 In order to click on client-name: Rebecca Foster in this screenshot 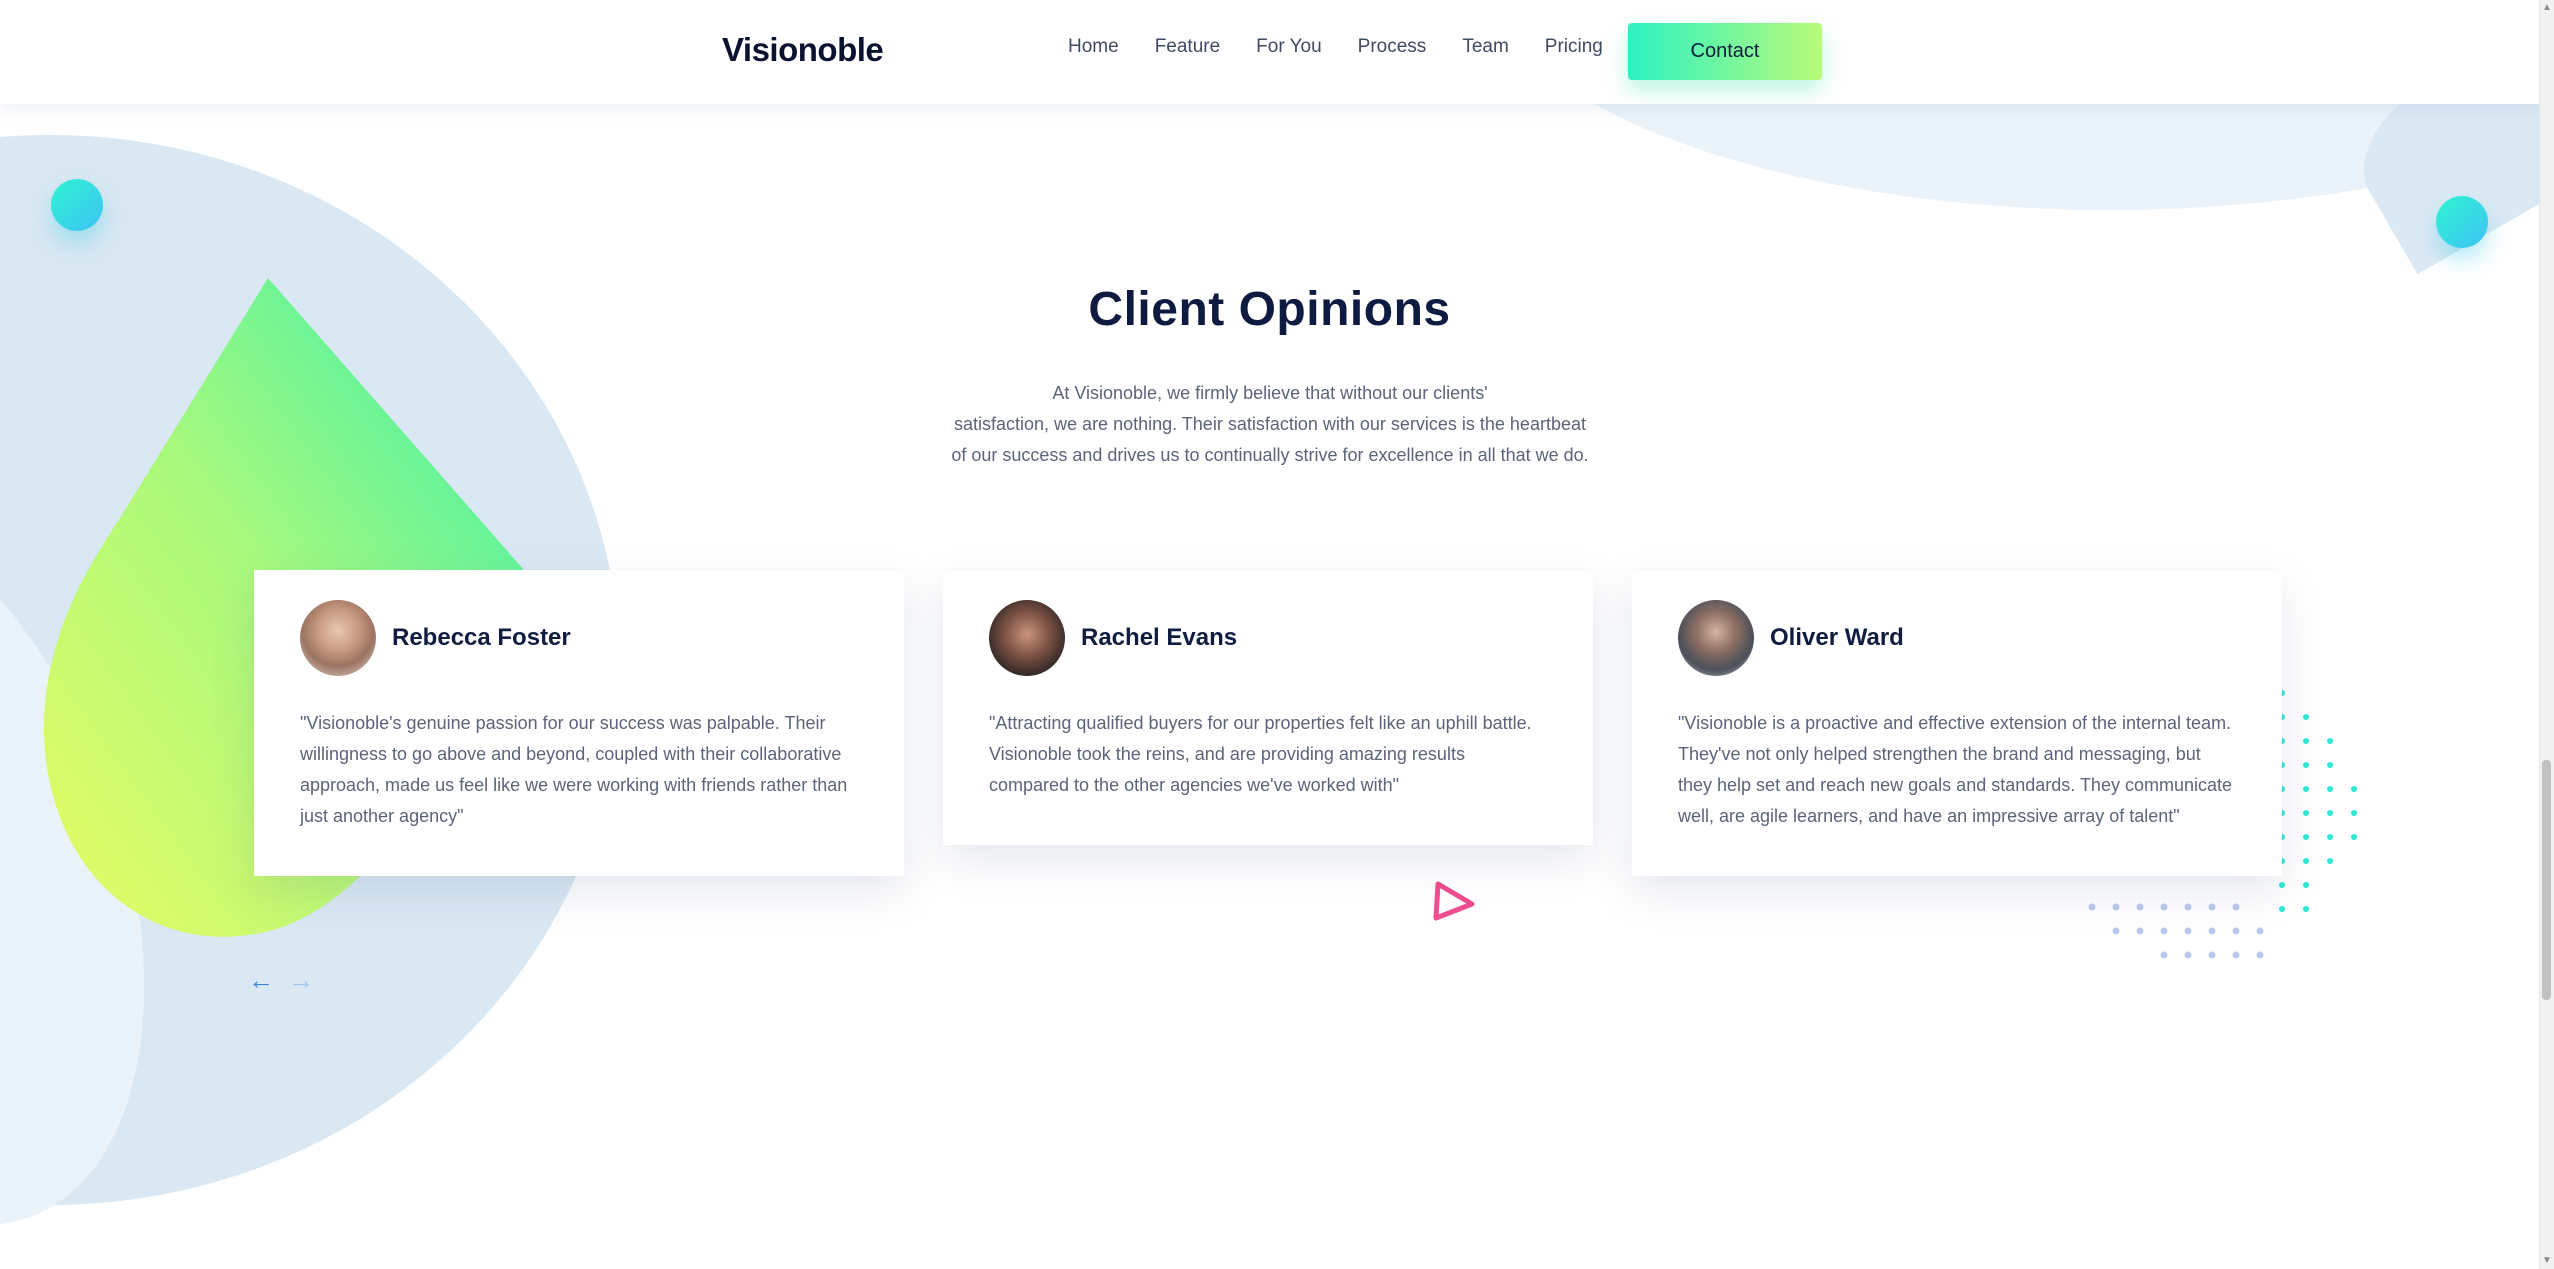, I will do `click(481, 637)`.